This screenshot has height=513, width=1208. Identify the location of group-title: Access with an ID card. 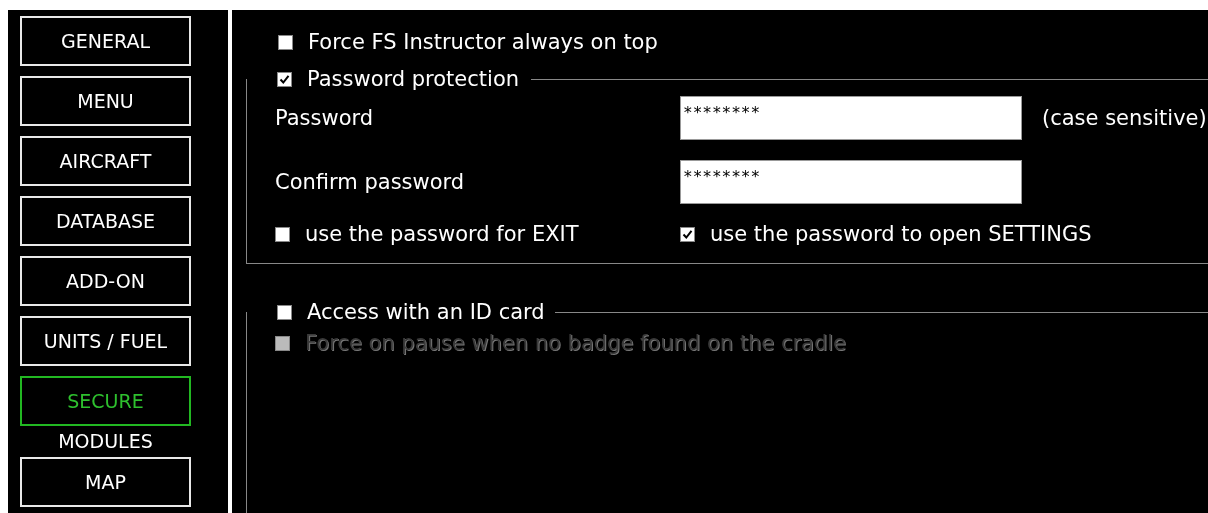
(426, 312).